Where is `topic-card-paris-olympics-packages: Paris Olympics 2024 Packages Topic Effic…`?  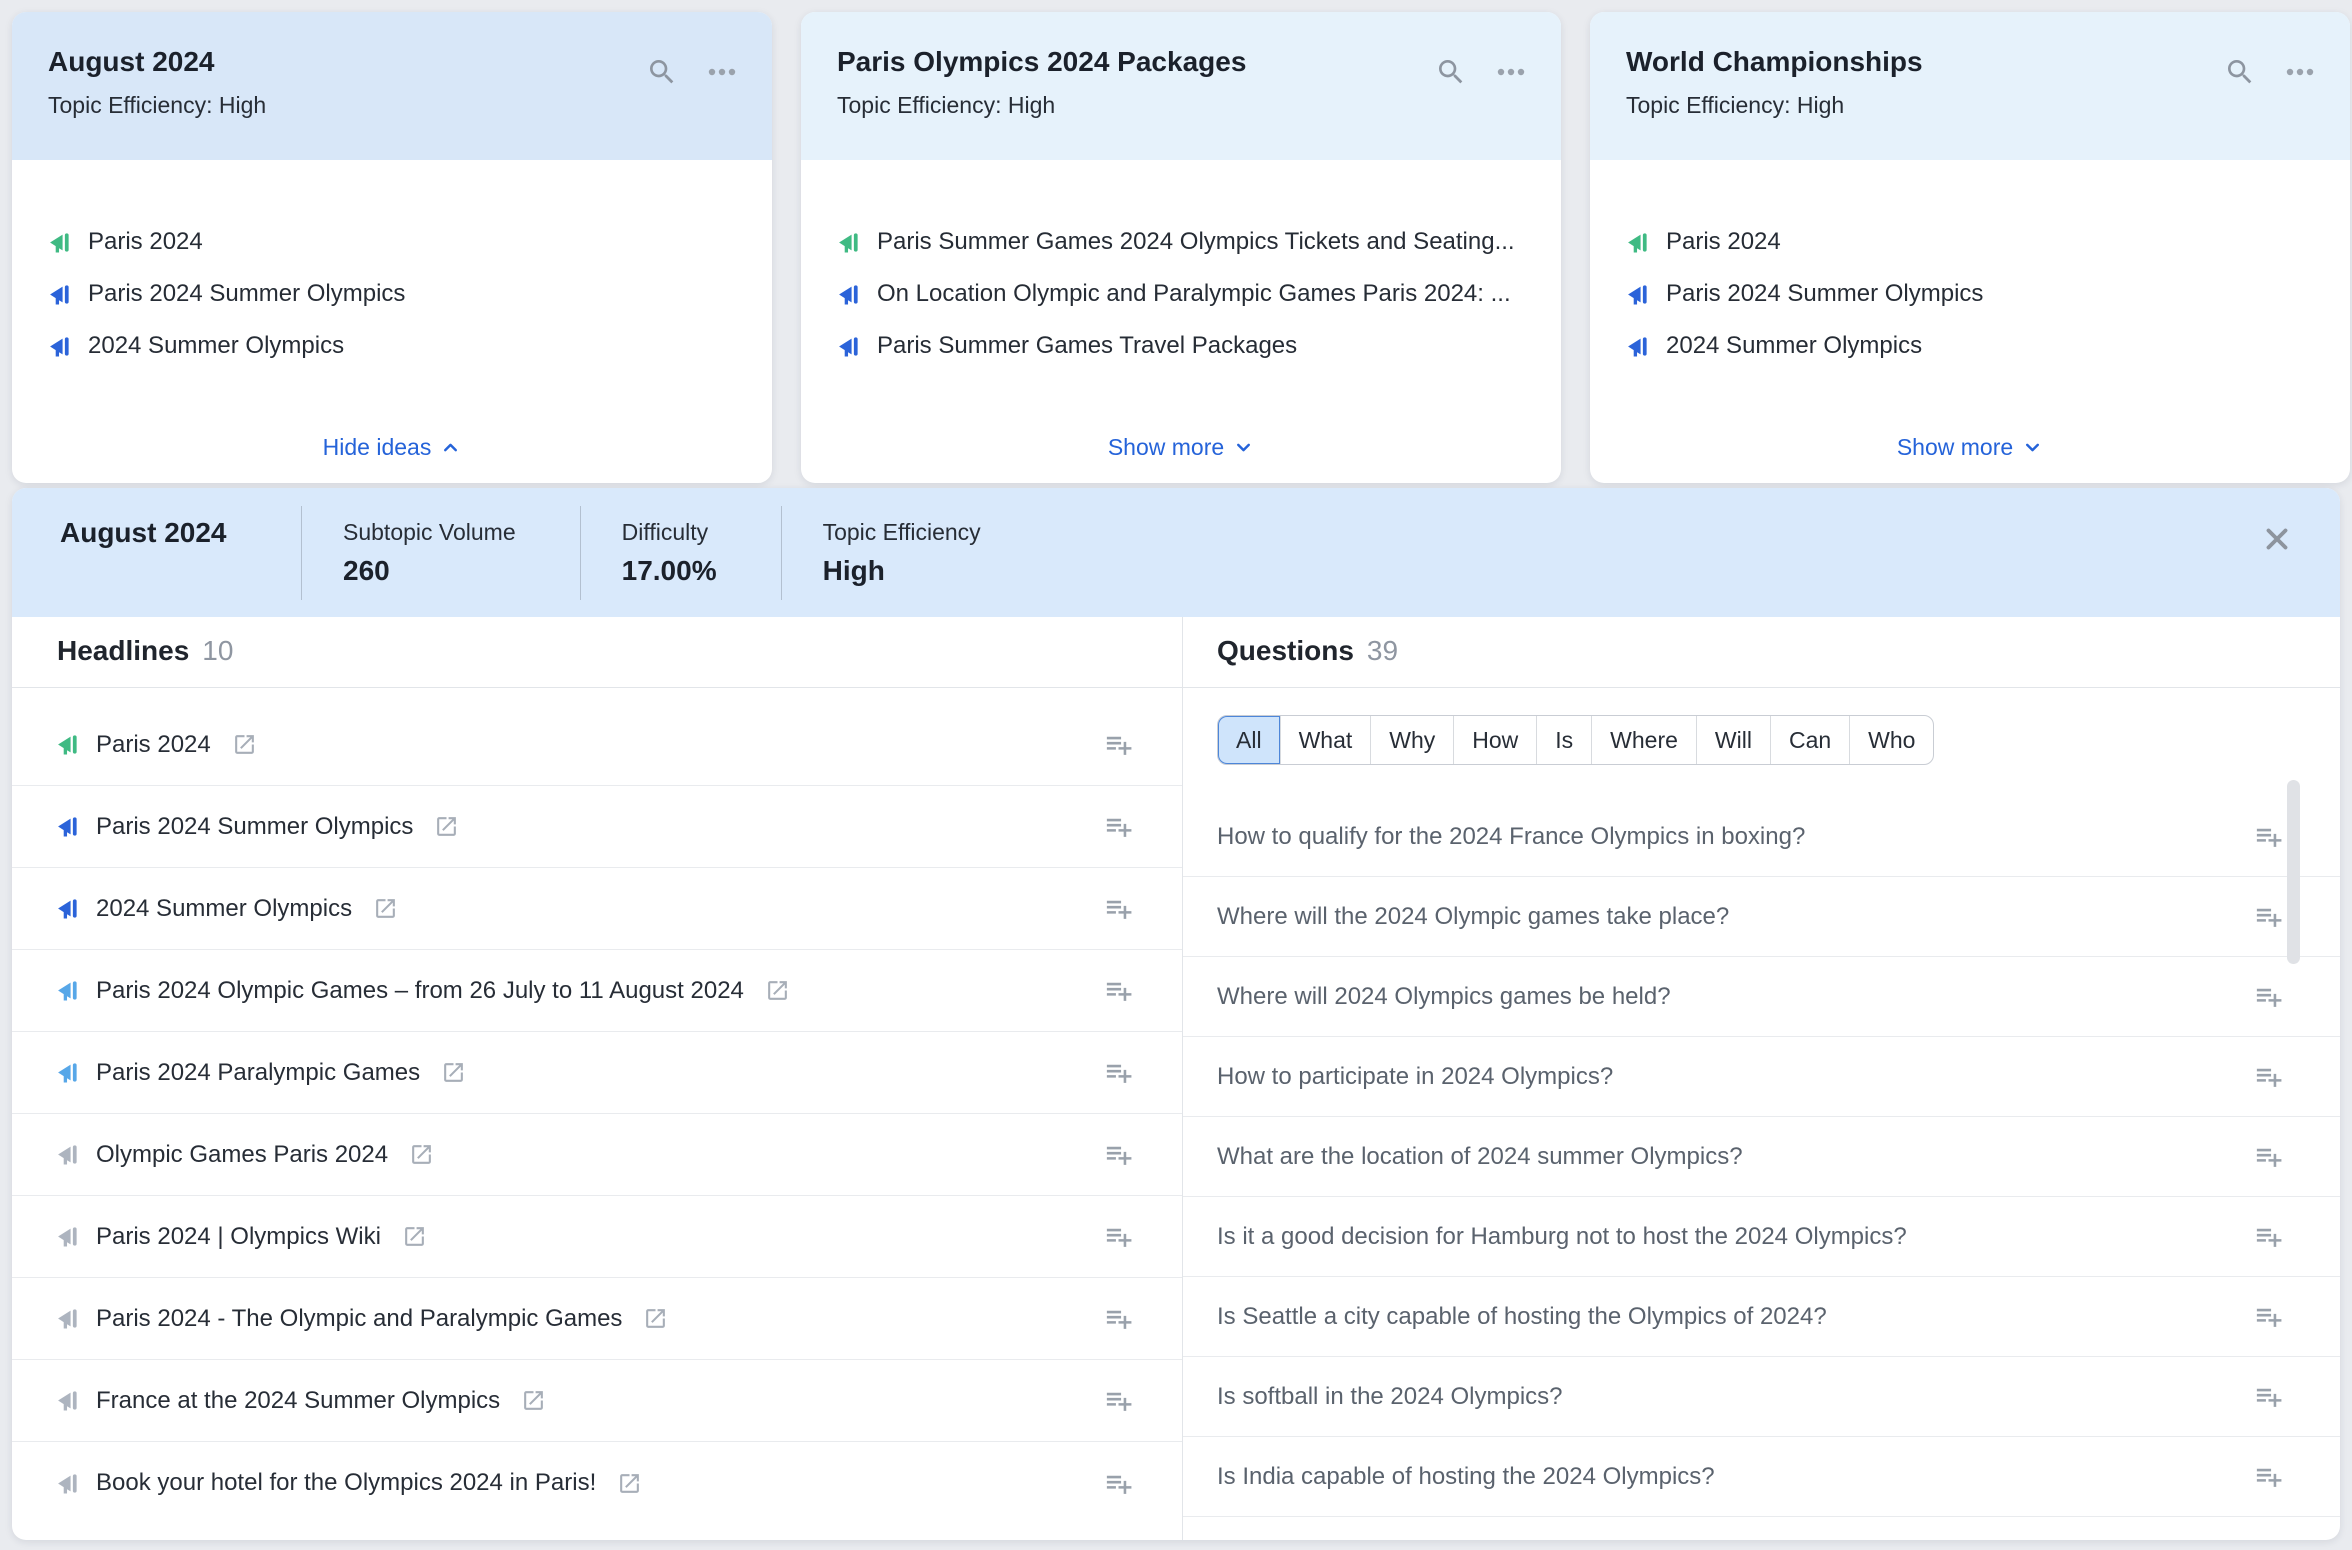
topic-card-paris-olympics-packages: Paris Olympics 2024 Packages Topic Effic… is located at coordinates (1181, 247).